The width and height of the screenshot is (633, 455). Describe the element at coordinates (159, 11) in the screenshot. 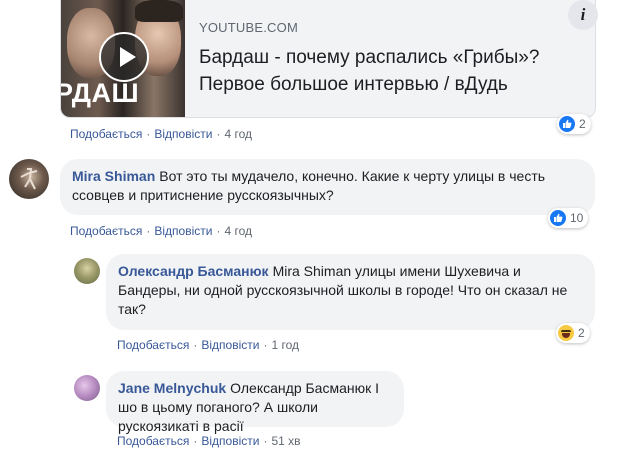

I see `thumbnail-hair` at that location.